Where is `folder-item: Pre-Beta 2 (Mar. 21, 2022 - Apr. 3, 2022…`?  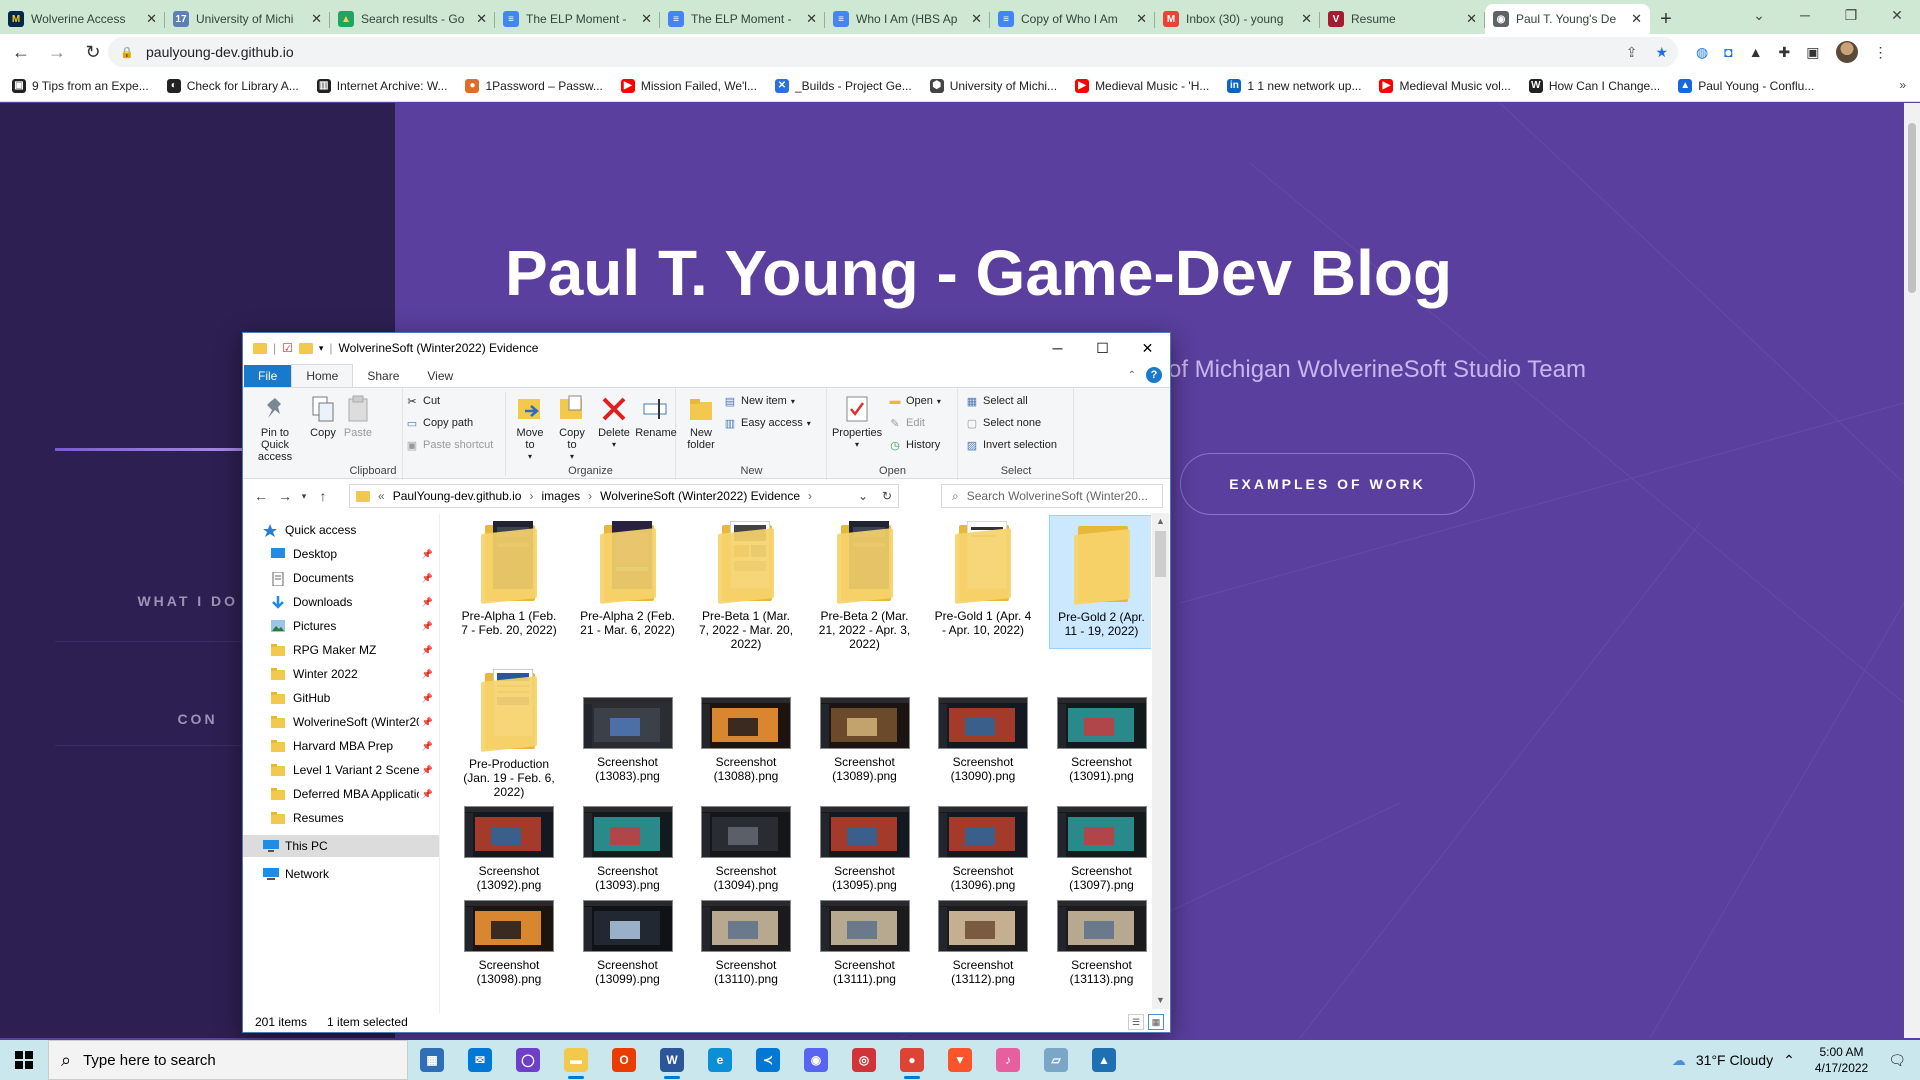
folder-item: Pre-Beta 2 (Mar. 21, 2022 - Apr. 3, 2022… is located at coordinates (865, 583).